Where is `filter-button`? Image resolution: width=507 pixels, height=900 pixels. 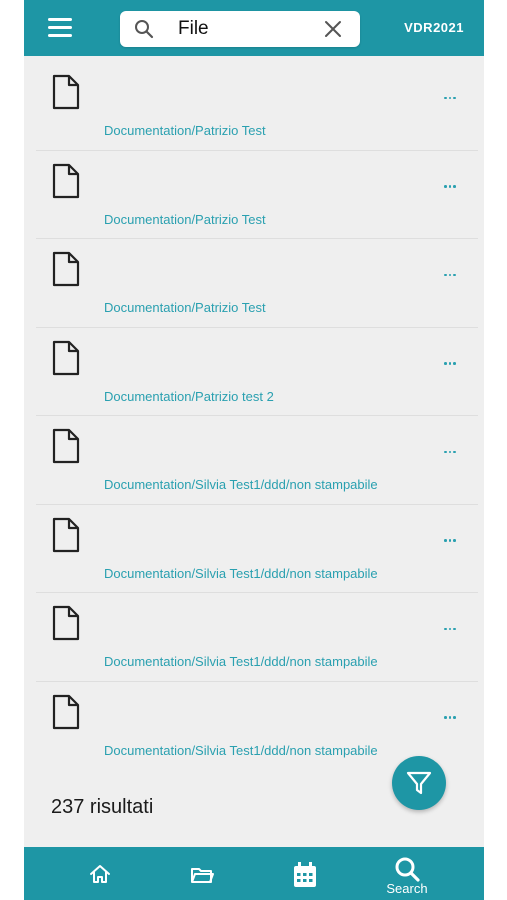
filter-button is located at coordinates (419, 783).